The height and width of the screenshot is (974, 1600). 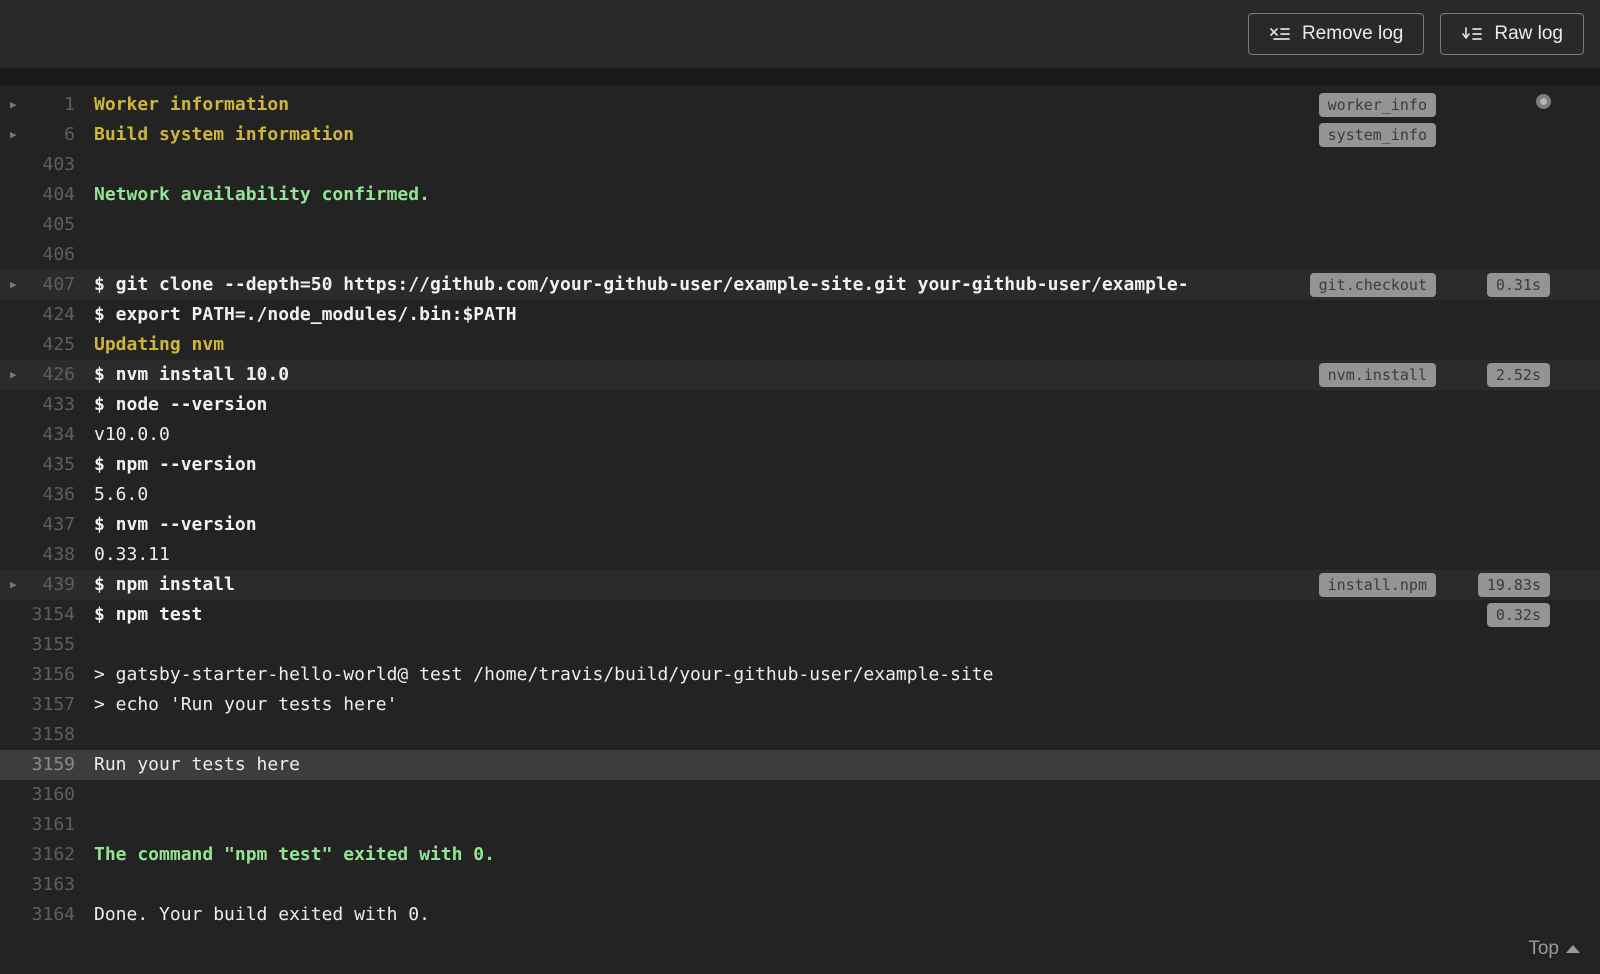 What do you see at coordinates (197, 764) in the screenshot?
I see `log-text: Run your tests here` at bounding box center [197, 764].